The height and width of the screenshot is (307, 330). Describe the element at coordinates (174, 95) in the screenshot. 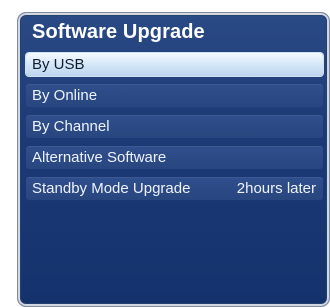

I see `menu-item-by-online: By Online` at that location.